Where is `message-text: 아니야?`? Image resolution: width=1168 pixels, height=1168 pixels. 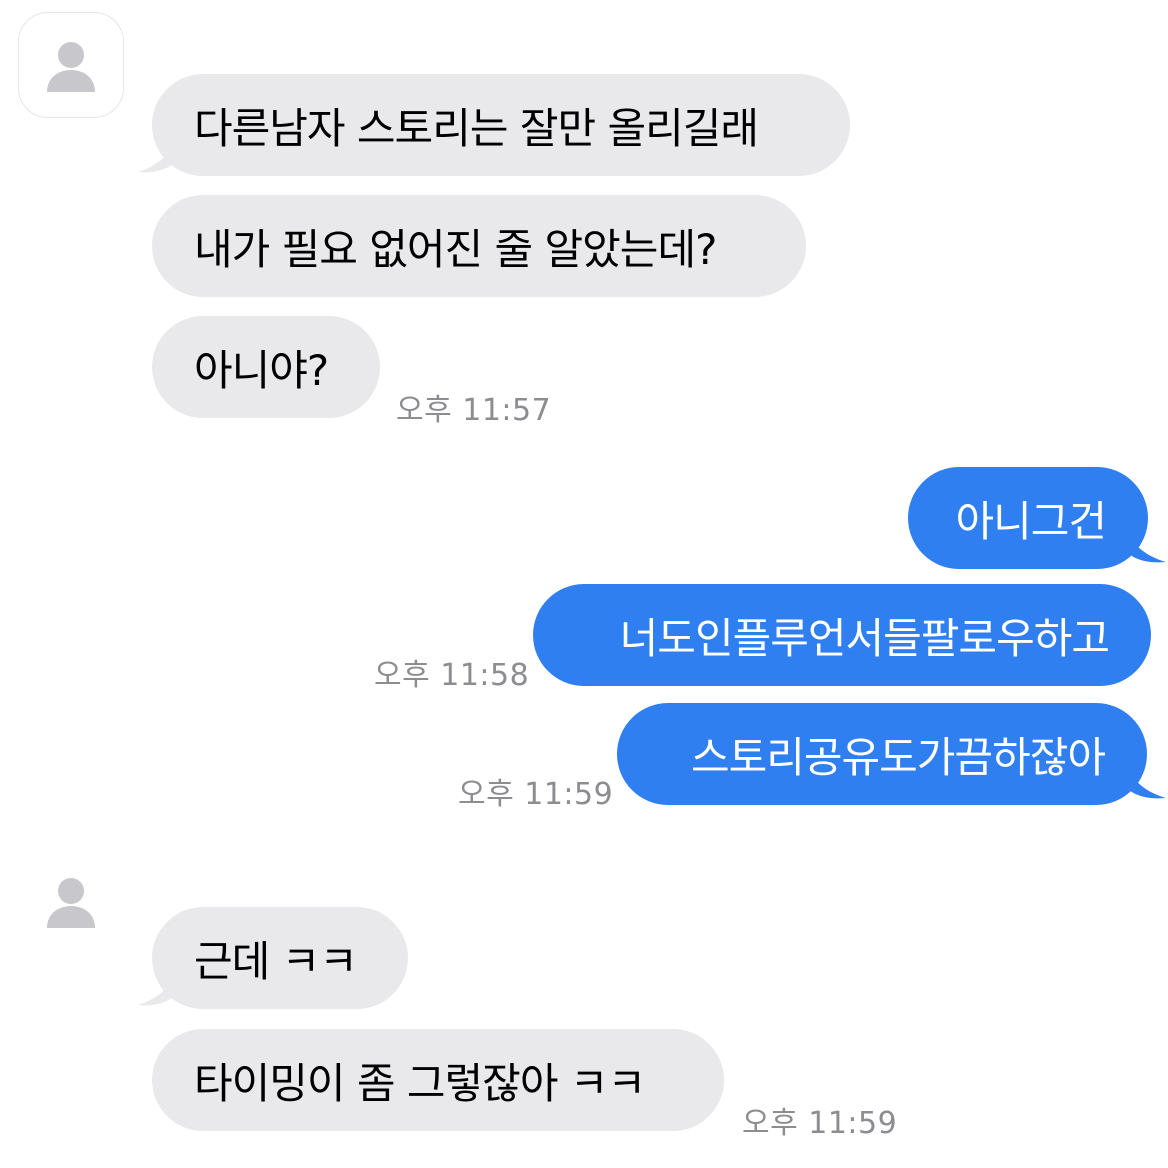 message-text: 아니야? is located at coordinates (261, 370).